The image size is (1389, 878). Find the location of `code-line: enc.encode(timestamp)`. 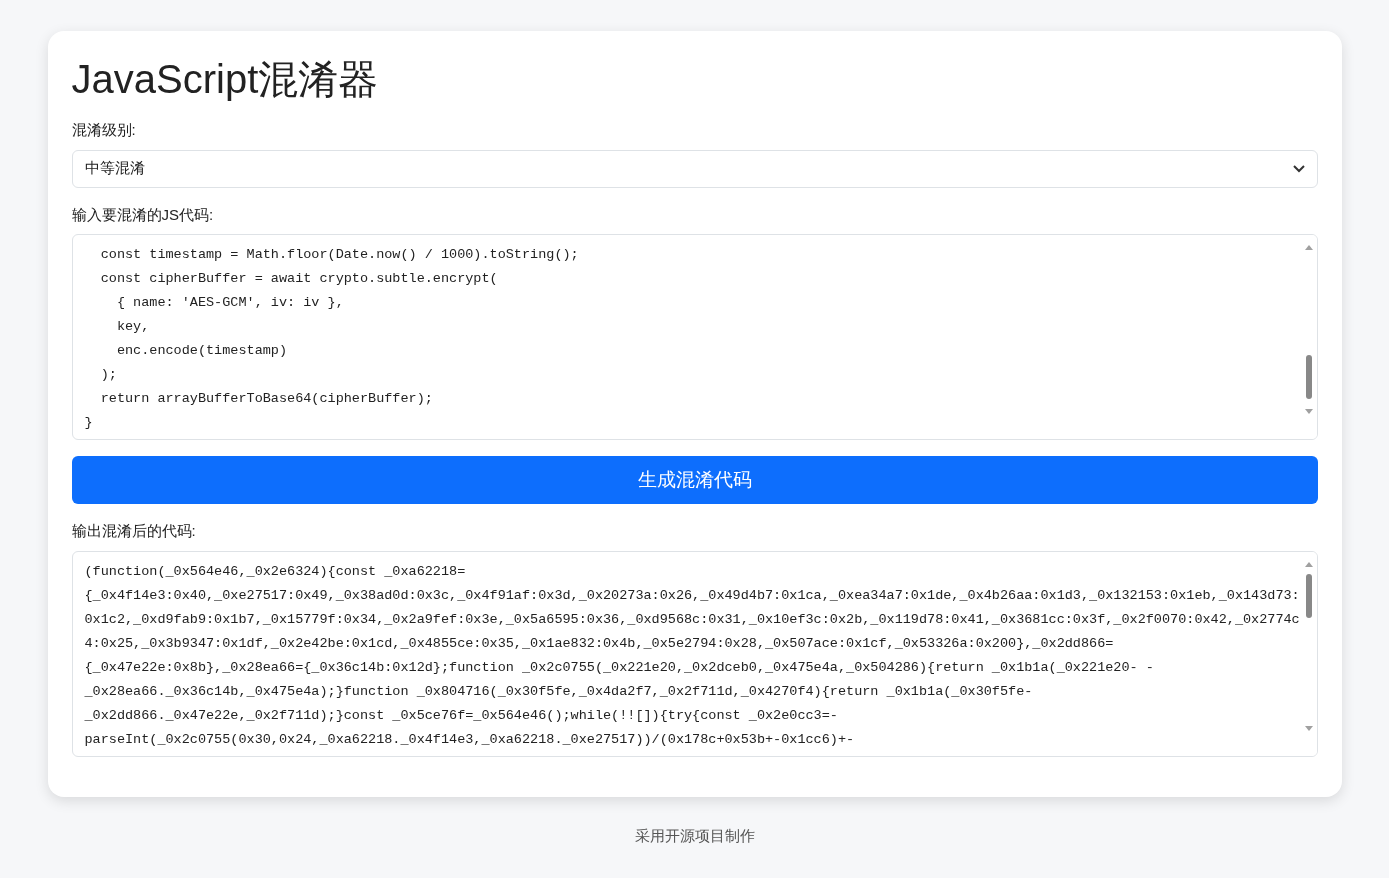

code-line: enc.encode(timestamp) is located at coordinates (201, 351).